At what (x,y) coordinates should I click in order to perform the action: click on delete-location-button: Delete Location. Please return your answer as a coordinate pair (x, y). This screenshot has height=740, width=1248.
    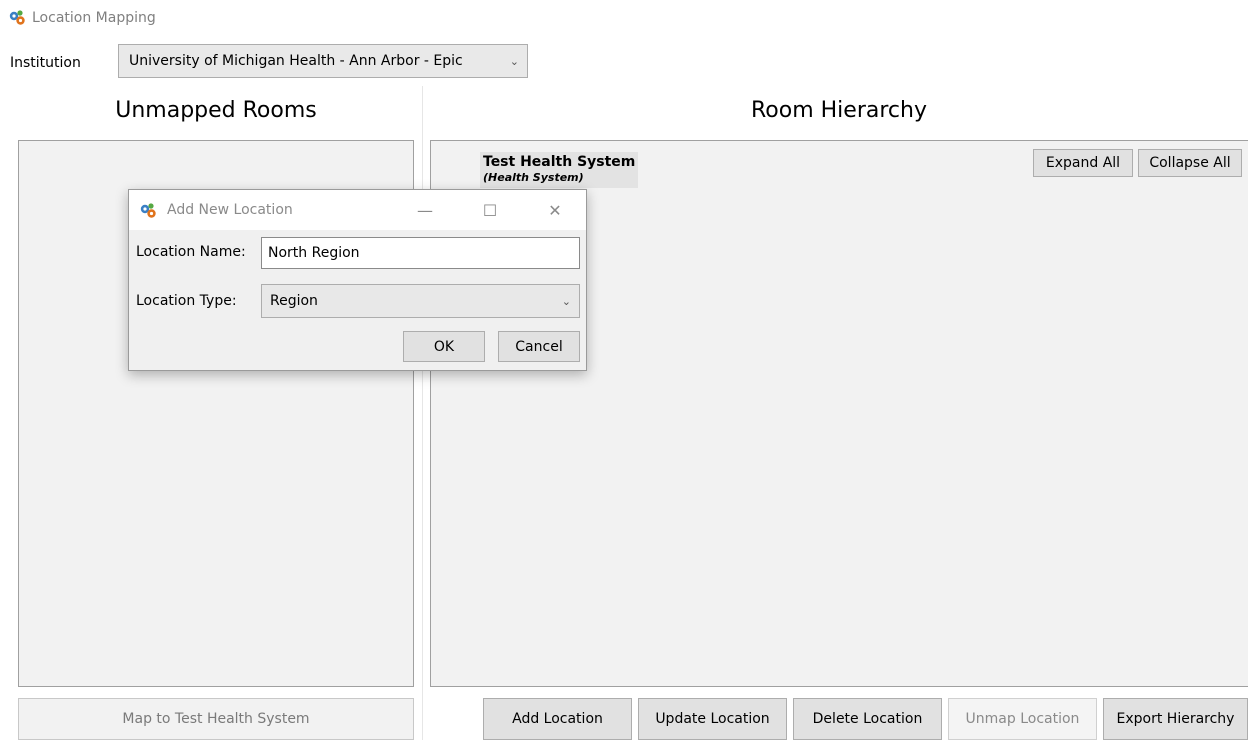
    Looking at the image, I should click on (867, 719).